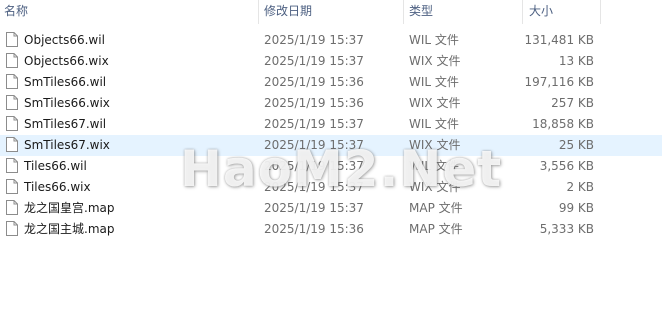 The width and height of the screenshot is (662, 333). I want to click on file-size: 257 KB, so click(572, 103).